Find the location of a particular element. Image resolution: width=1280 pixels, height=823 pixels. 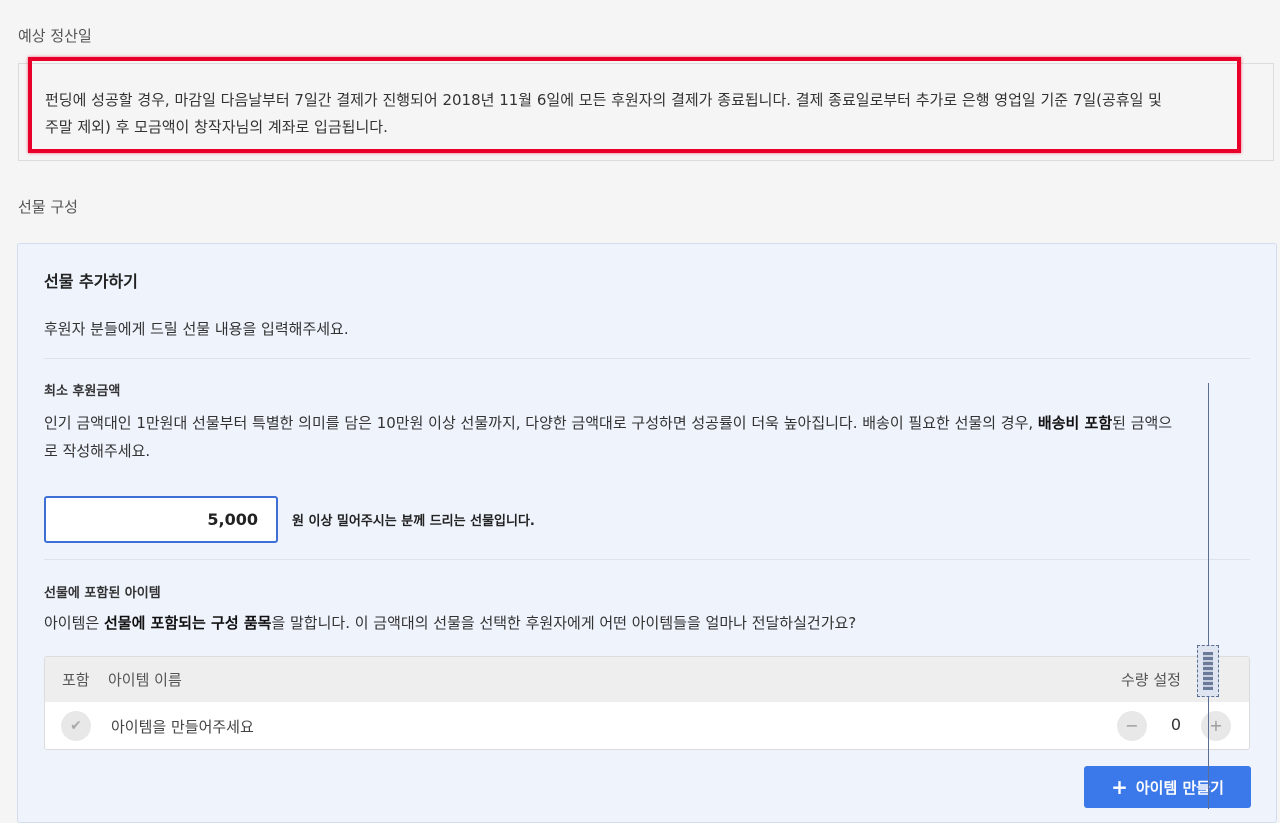

min-amount-input is located at coordinates (161, 519).